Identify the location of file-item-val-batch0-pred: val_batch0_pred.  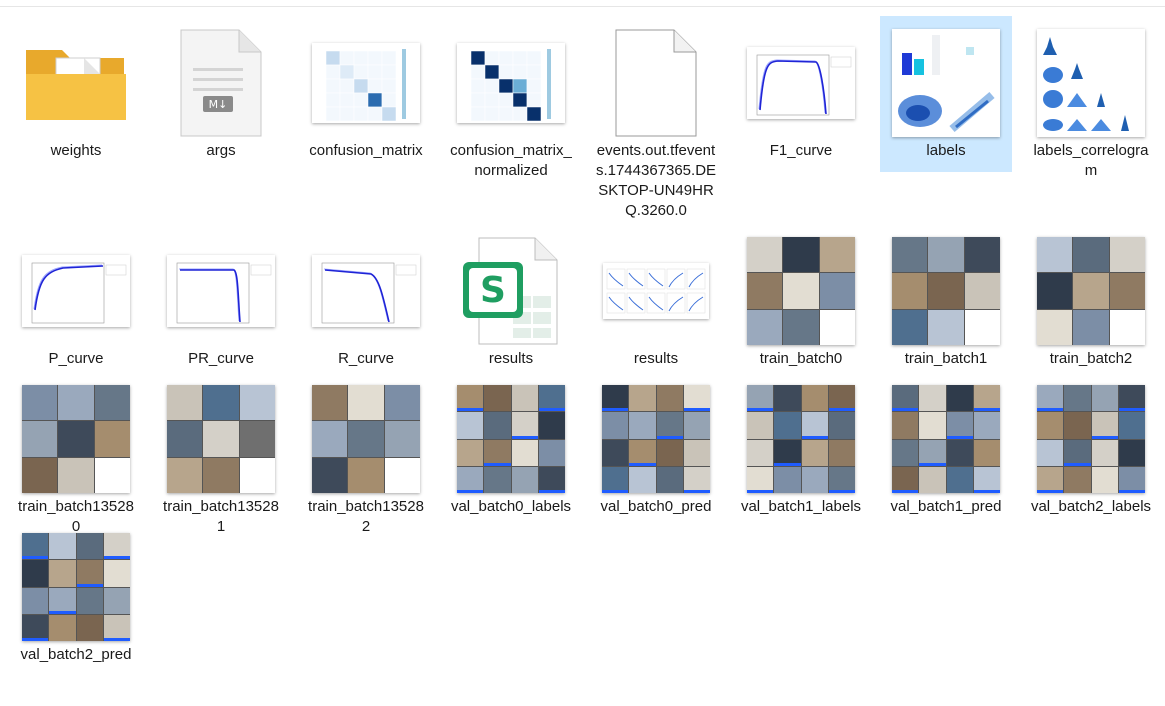
(656, 450).